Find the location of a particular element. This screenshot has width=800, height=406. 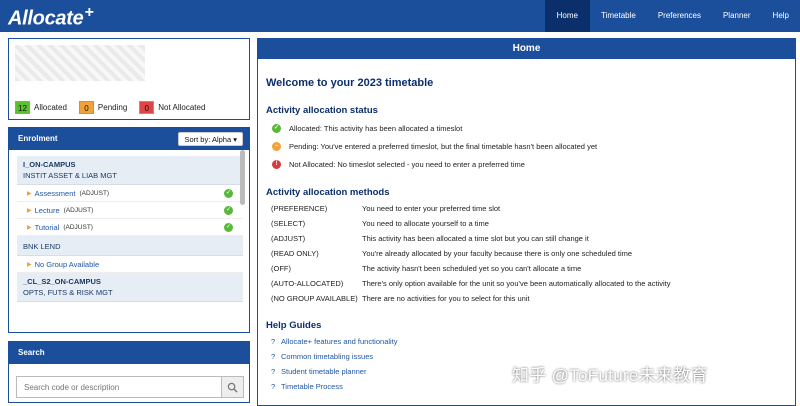

allocate-logo: Allocate+ is located at coordinates (51, 17).